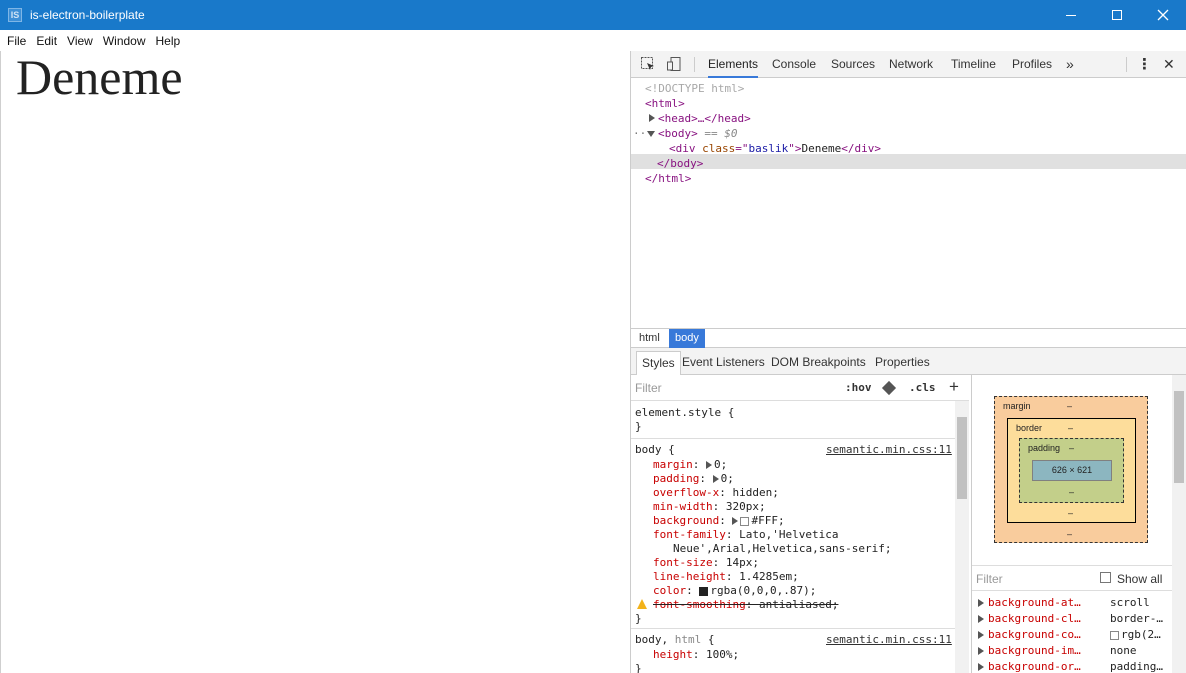 The width and height of the screenshot is (1186, 673). What do you see at coordinates (1072, 651) in the screenshot?
I see `computed-row: background-im… none` at bounding box center [1072, 651].